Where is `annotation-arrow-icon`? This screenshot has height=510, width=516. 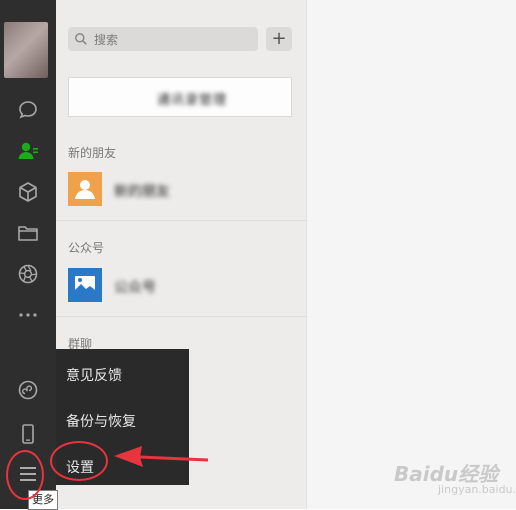 annotation-arrow-icon is located at coordinates (161, 456).